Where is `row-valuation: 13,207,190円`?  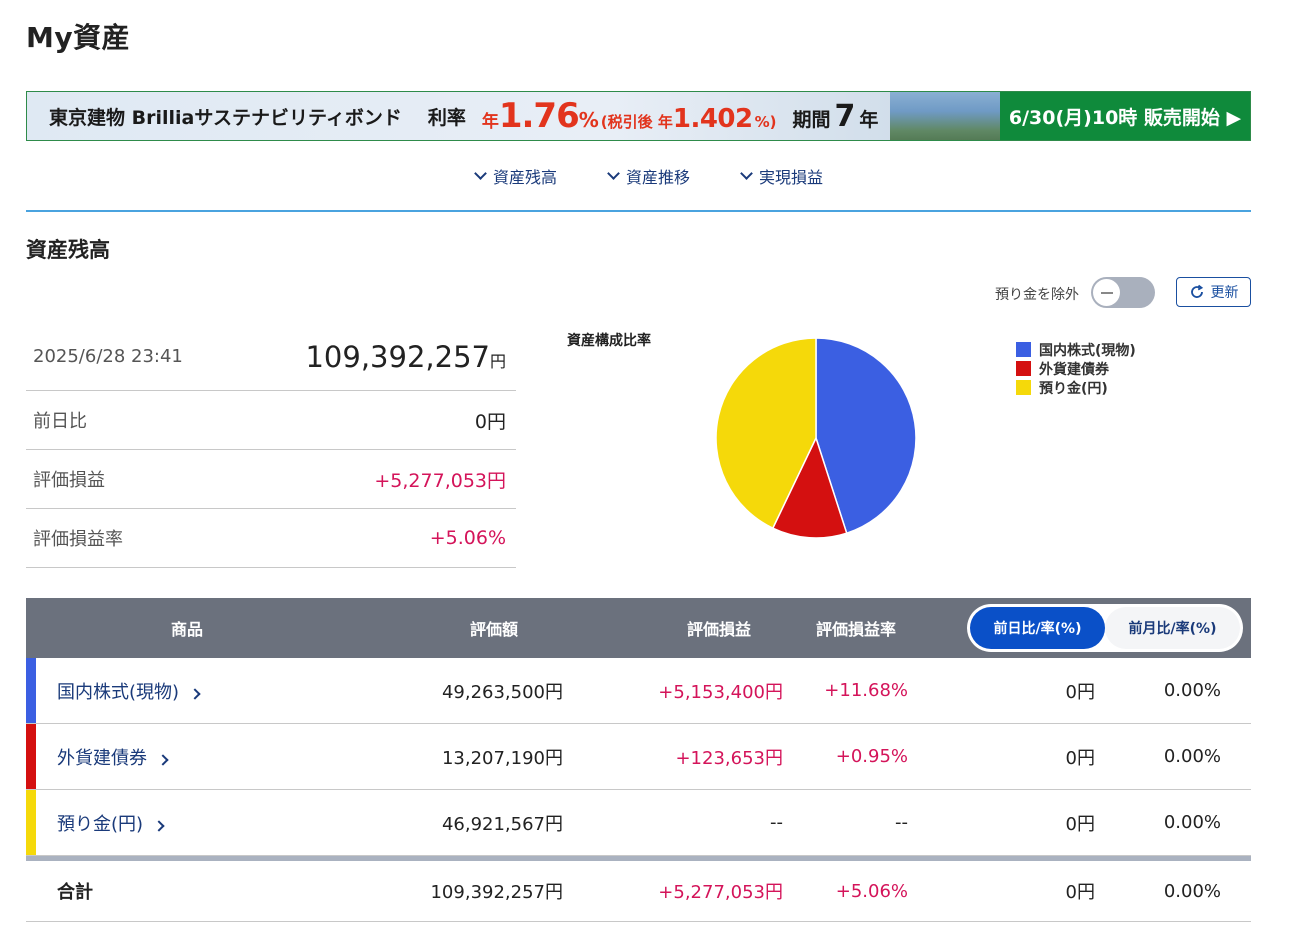
row-valuation: 13,207,190円 is located at coordinates (502, 758).